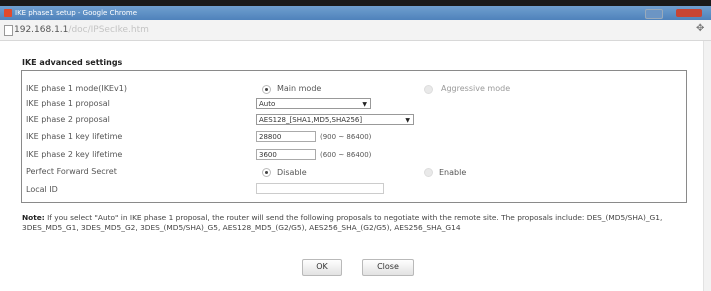  Describe the element at coordinates (71, 171) in the screenshot. I see `pfs-label: Perfect Forward Secret` at that location.